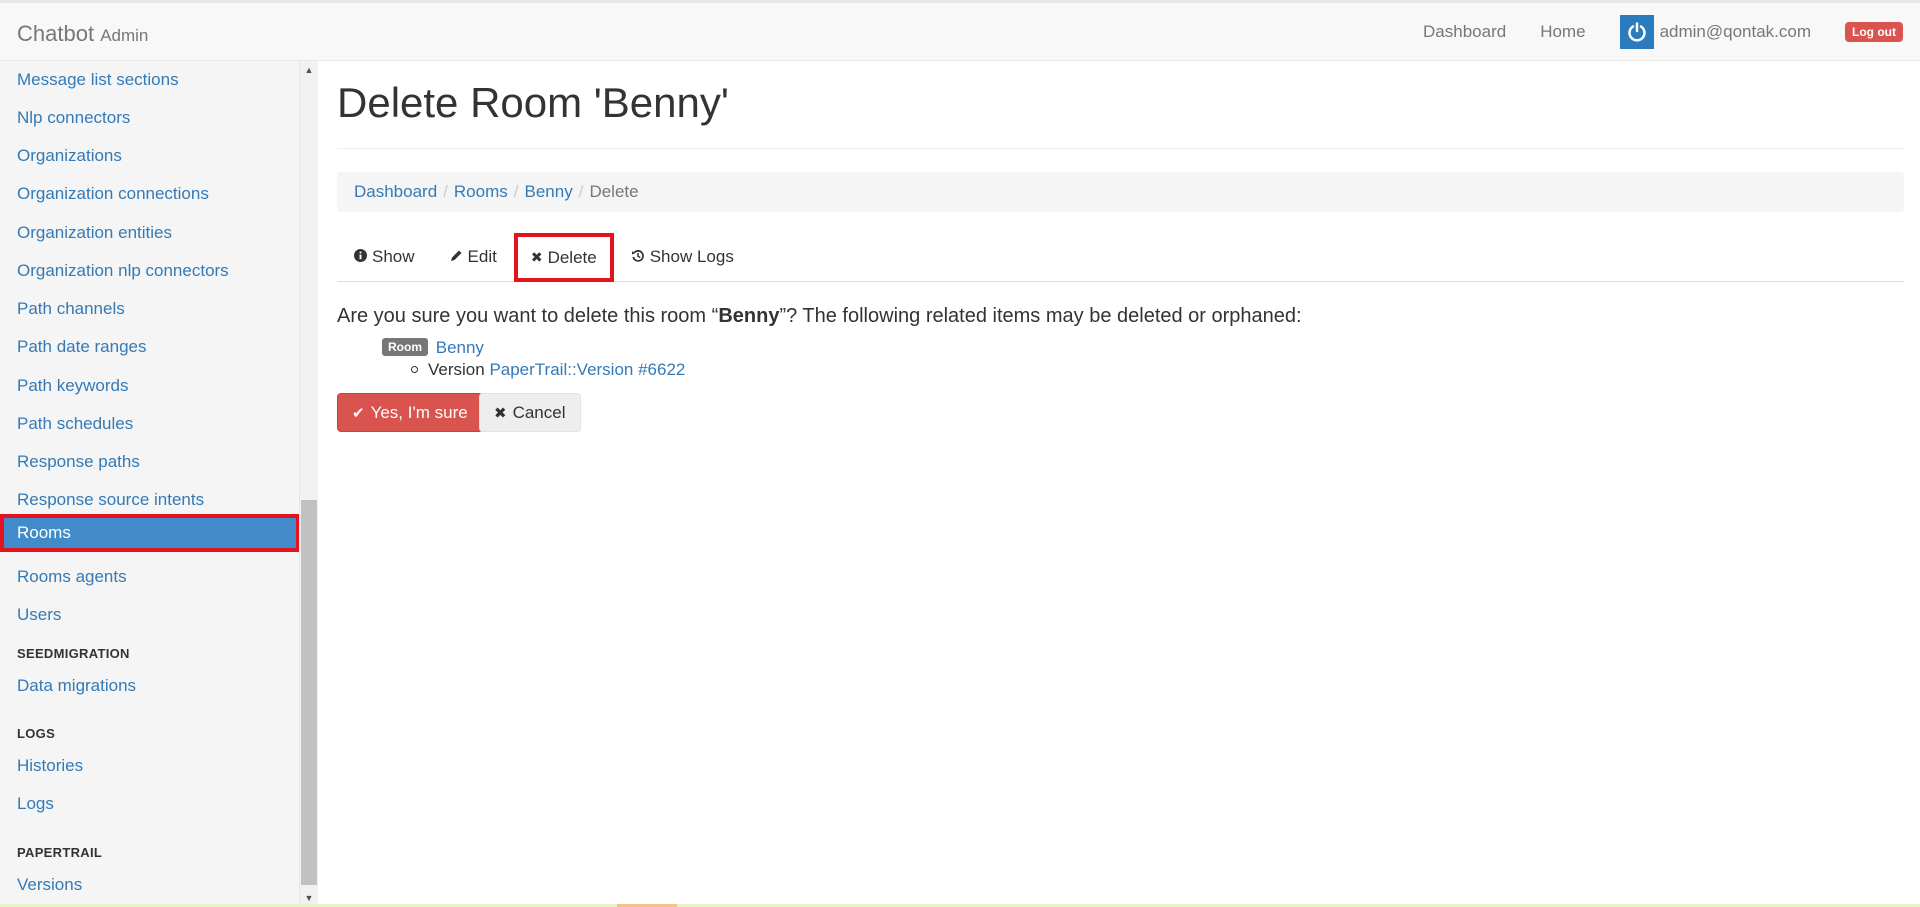  What do you see at coordinates (149, 615) in the screenshot?
I see `sidebar-item-users: Users` at bounding box center [149, 615].